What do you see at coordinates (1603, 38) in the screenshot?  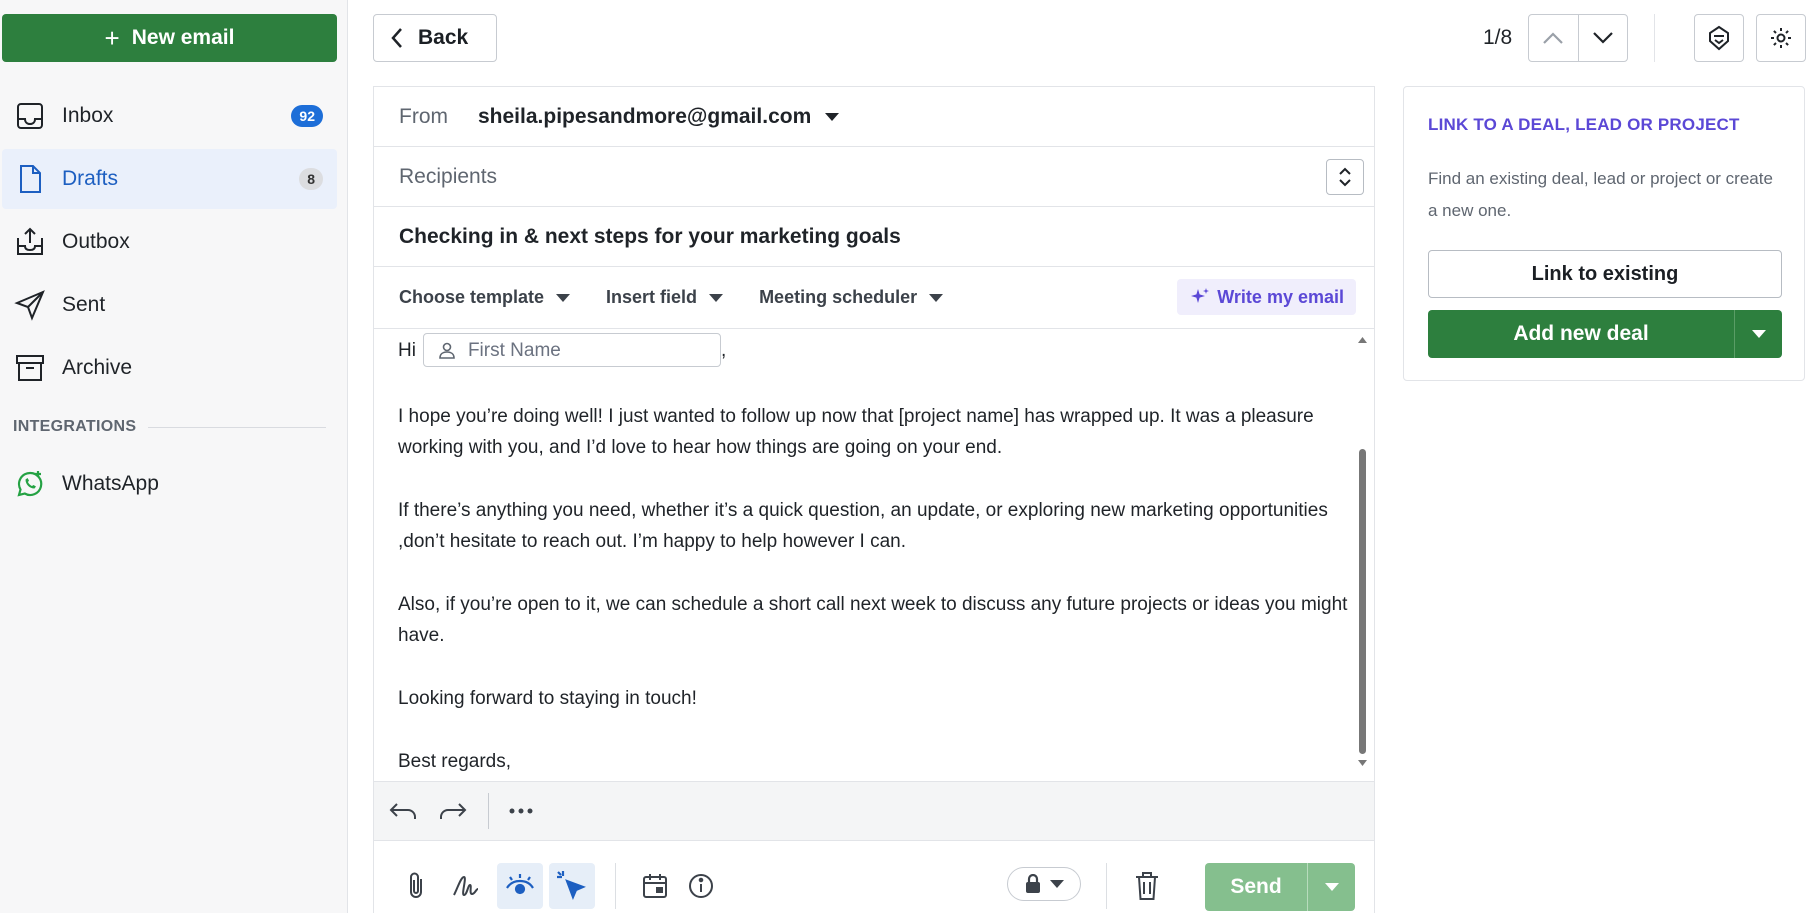 I see `next-message-button` at bounding box center [1603, 38].